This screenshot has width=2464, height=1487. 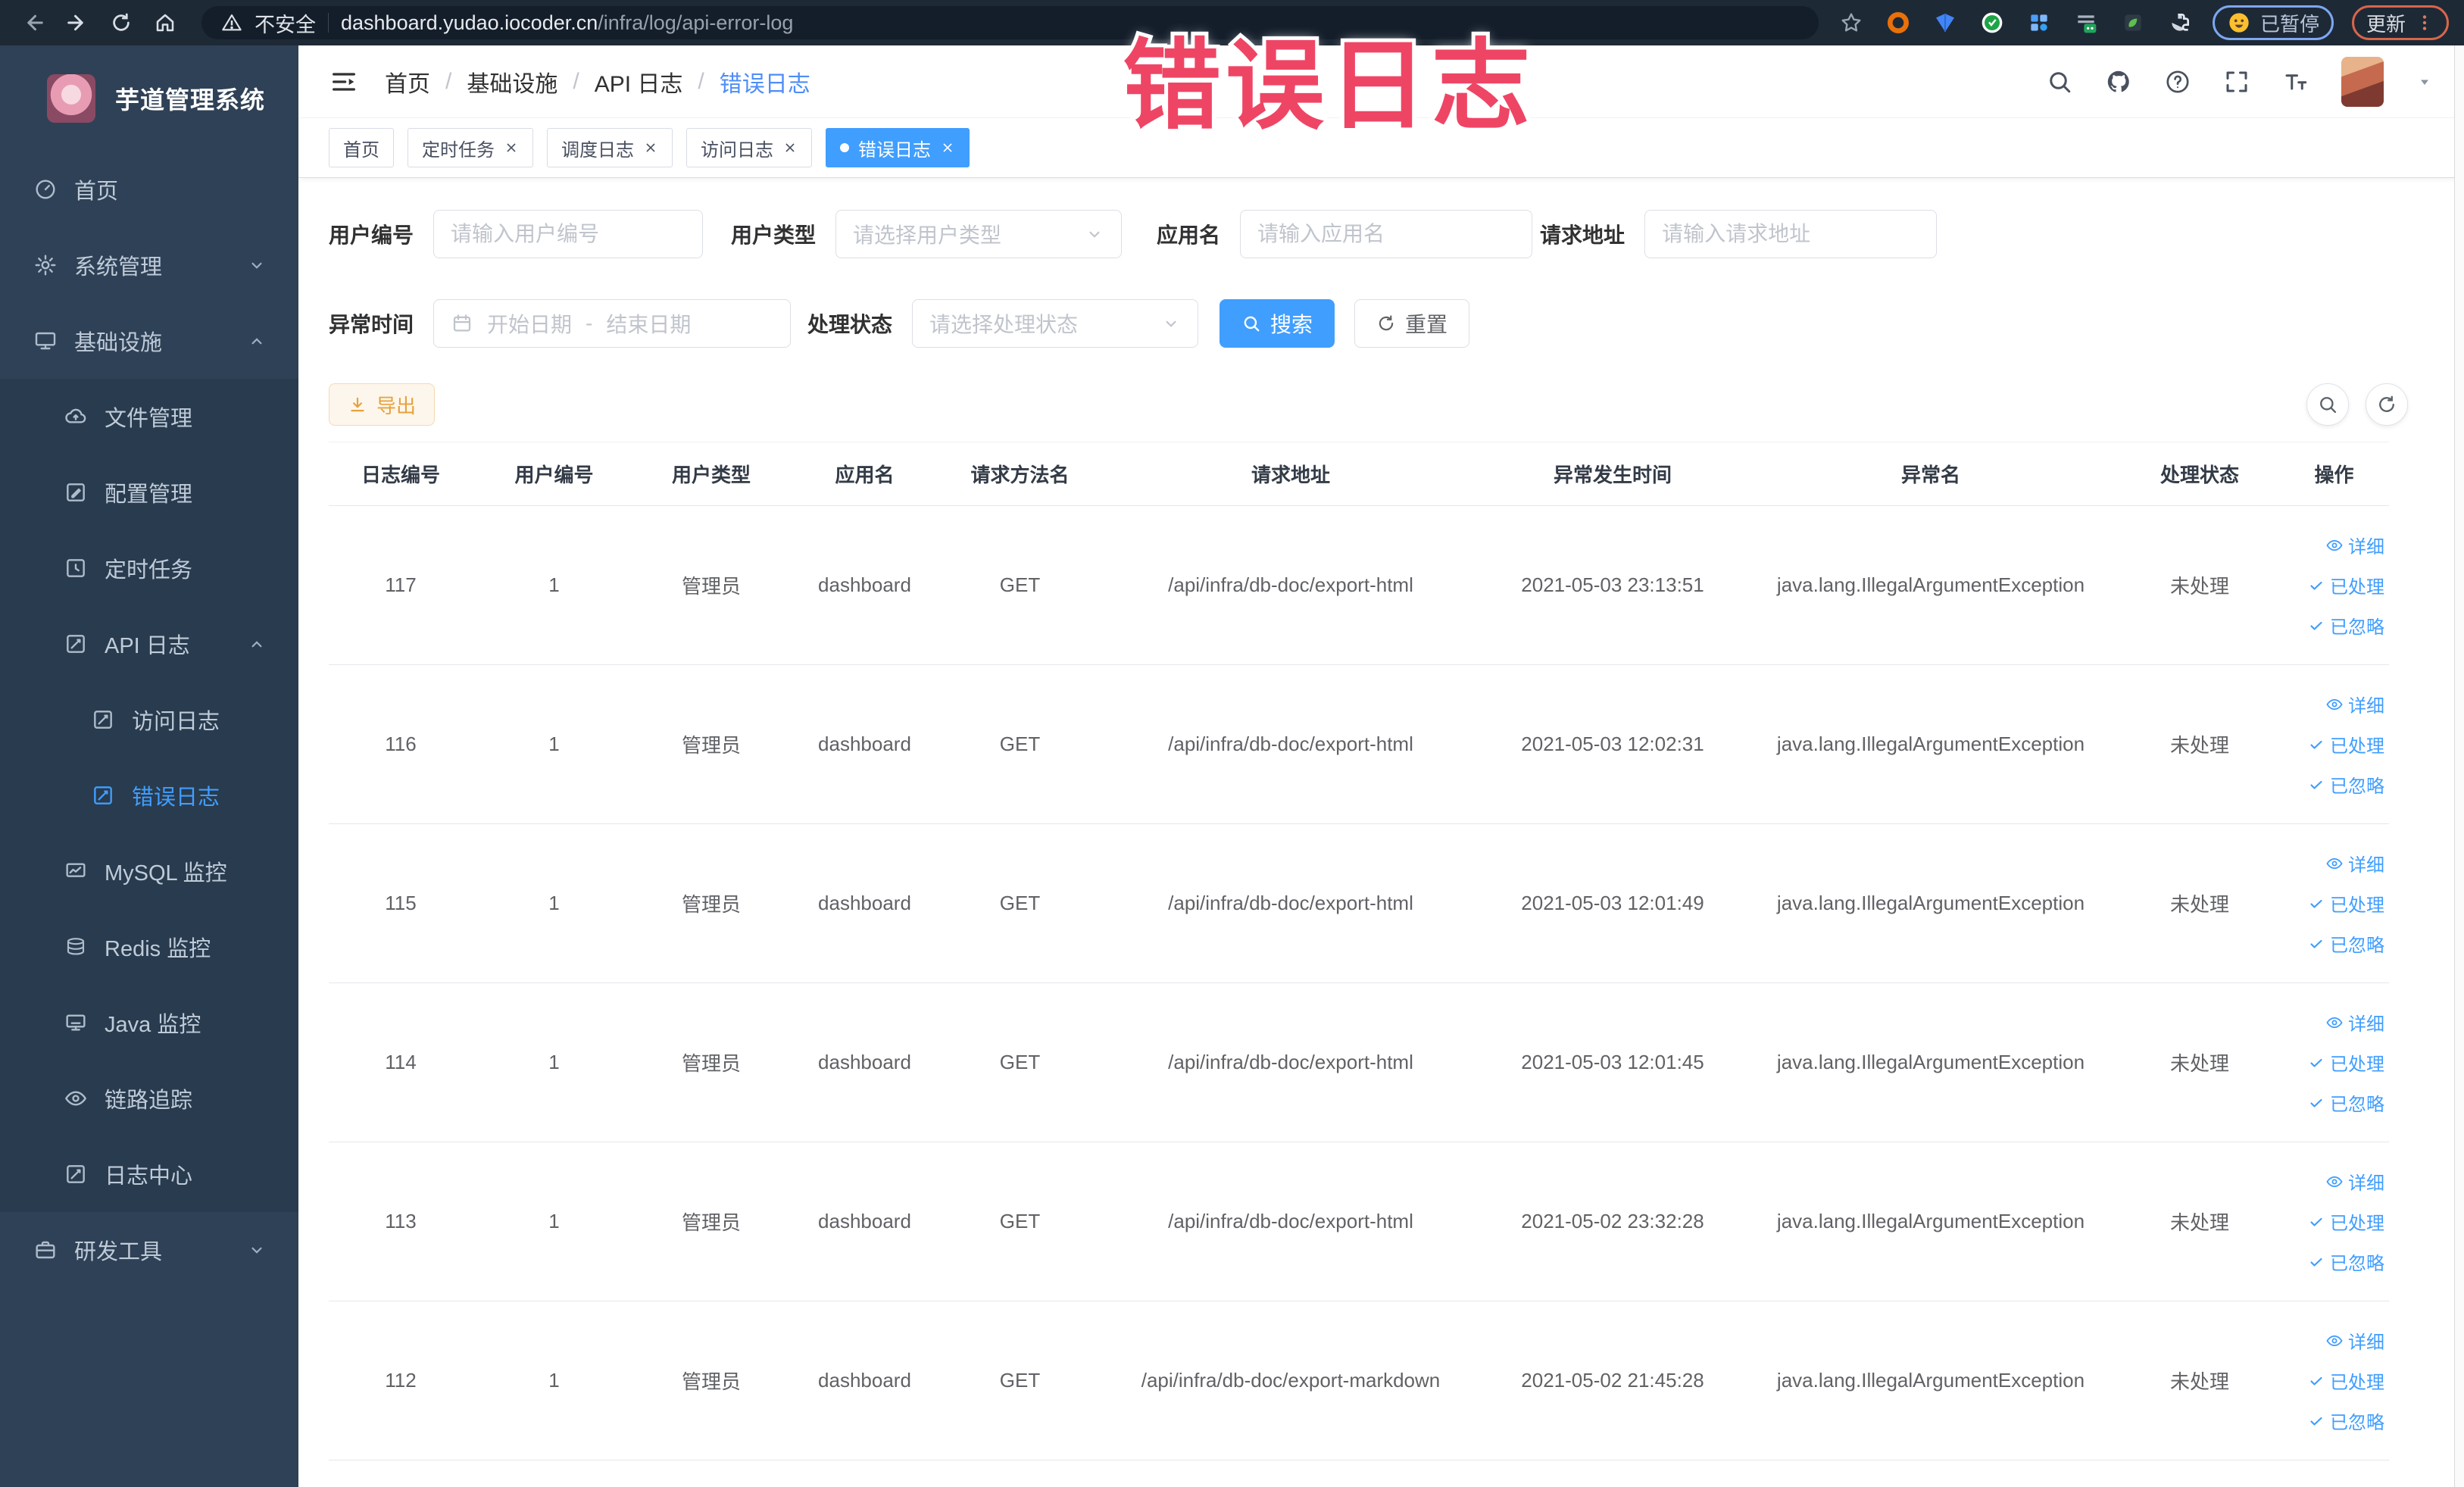 I want to click on paused-badge-label: 已暂停, so click(x=2289, y=24).